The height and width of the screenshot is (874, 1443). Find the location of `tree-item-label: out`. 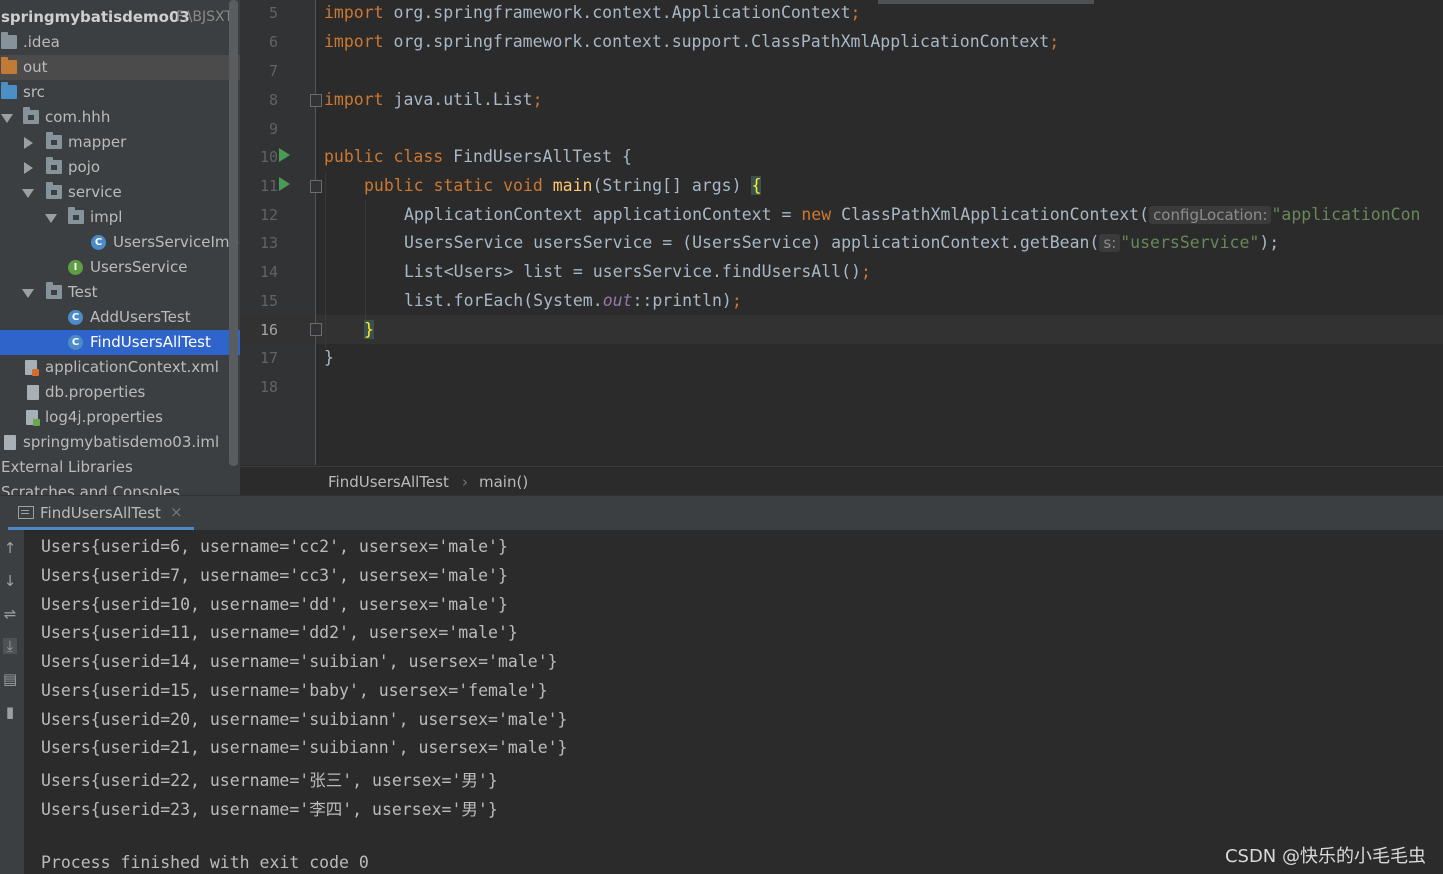

tree-item-label: out is located at coordinates (35, 67).